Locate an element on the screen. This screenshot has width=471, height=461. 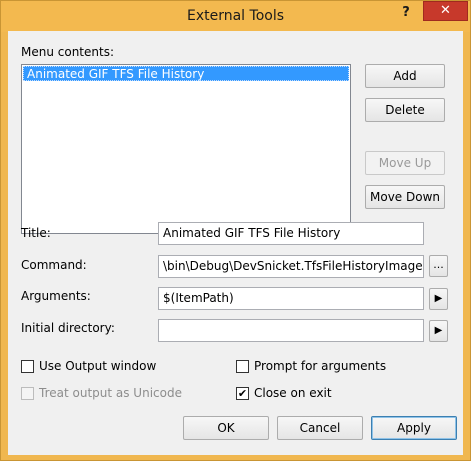
apply-button: Apply is located at coordinates (414, 428).